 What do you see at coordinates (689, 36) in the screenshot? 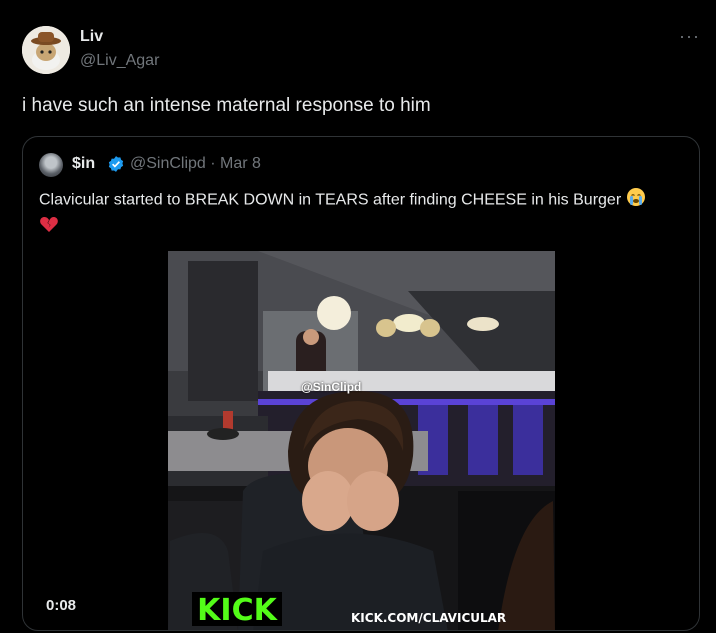
I see `more-options-button: ···` at bounding box center [689, 36].